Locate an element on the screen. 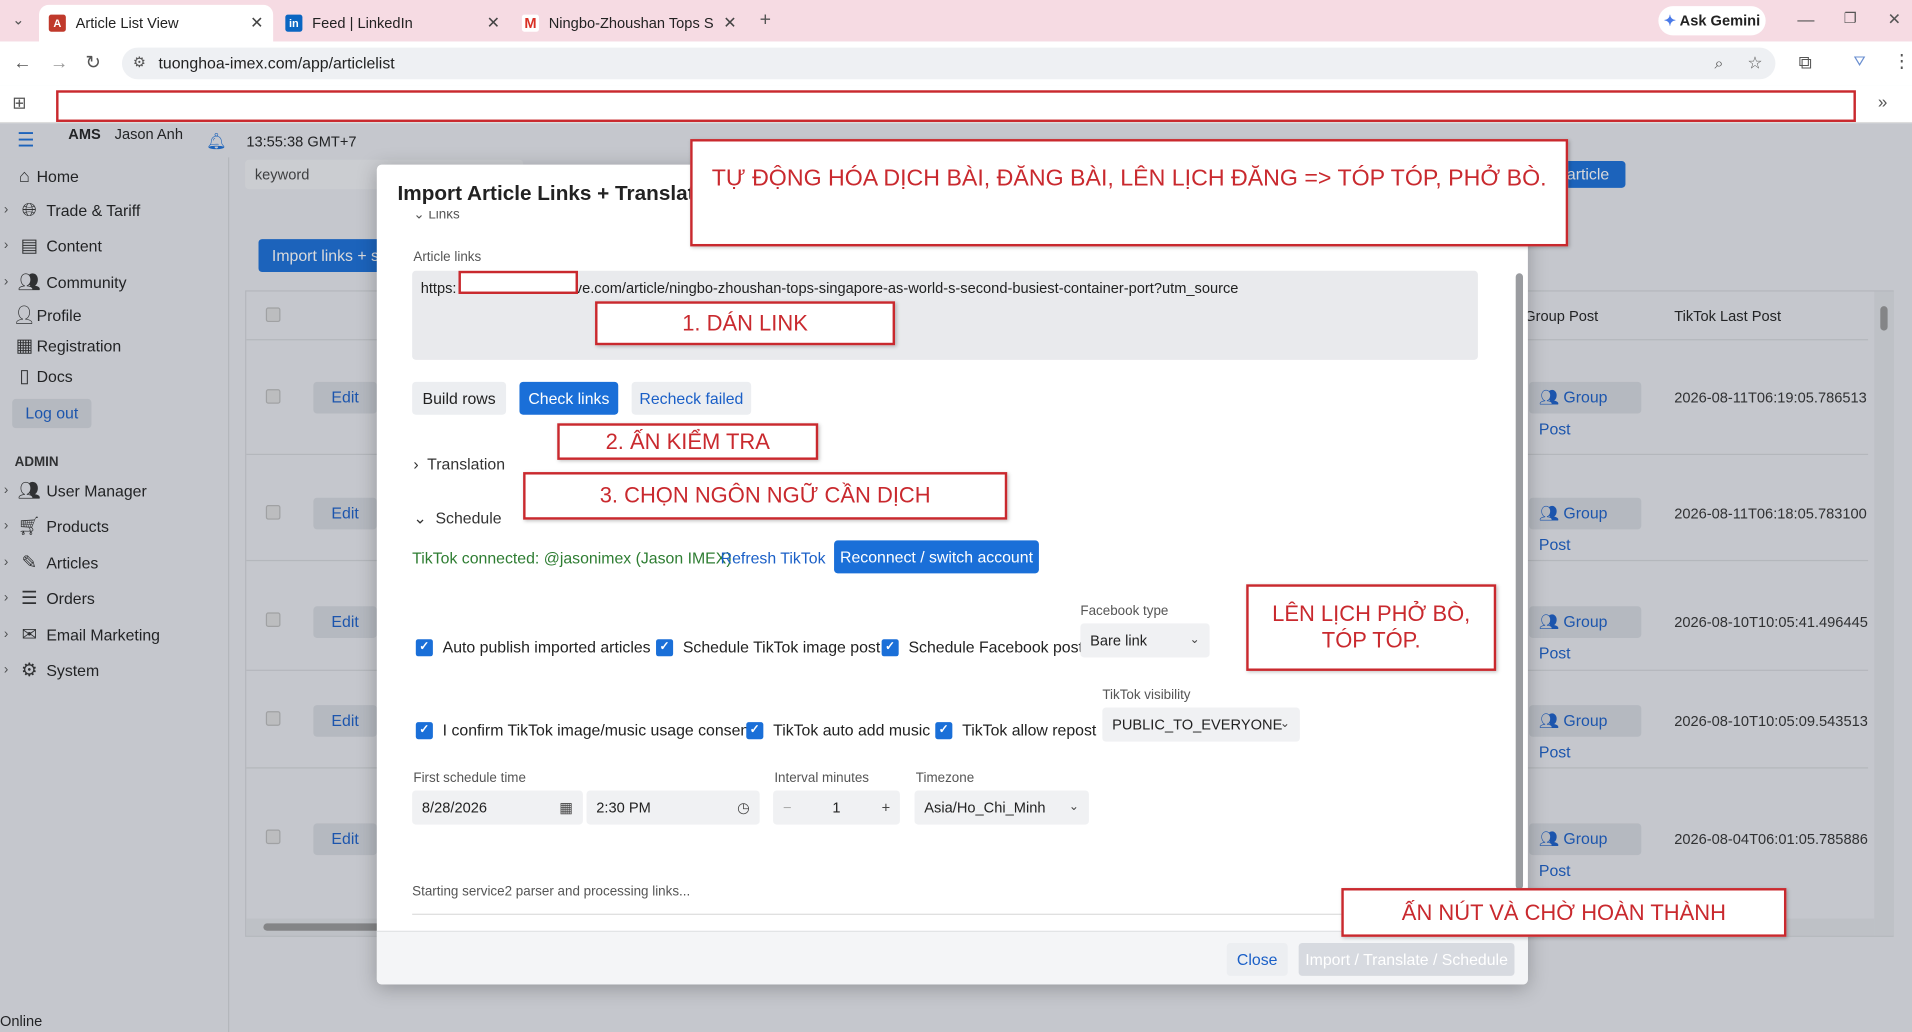 Image resolution: width=1912 pixels, height=1032 pixels. linkedin-favicon-icon: in is located at coordinates (294, 23).